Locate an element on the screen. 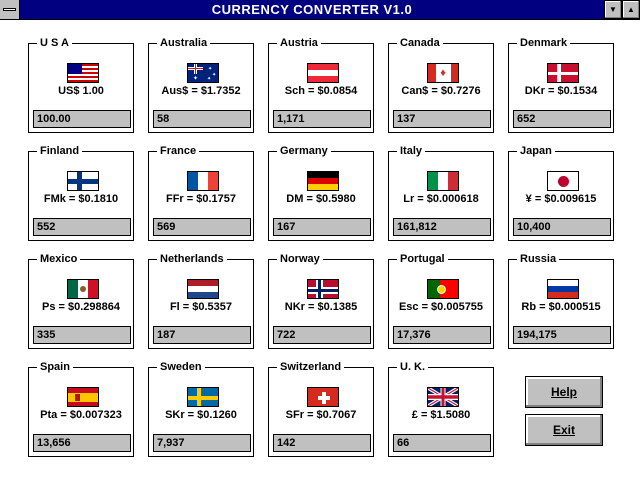  country-name: Austria is located at coordinates (299, 43).